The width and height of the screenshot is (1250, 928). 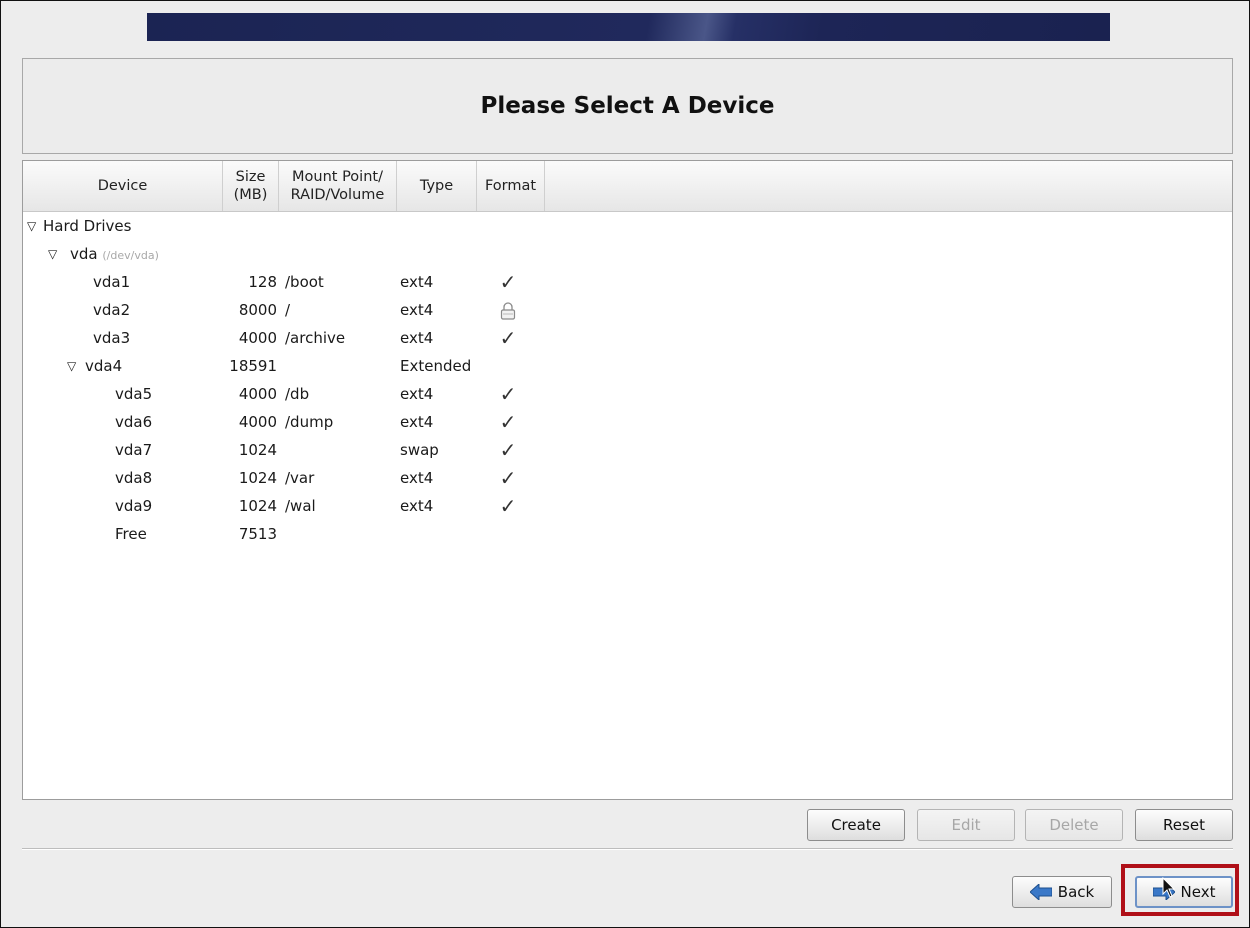 I want to click on col-format: Format, so click(x=511, y=186).